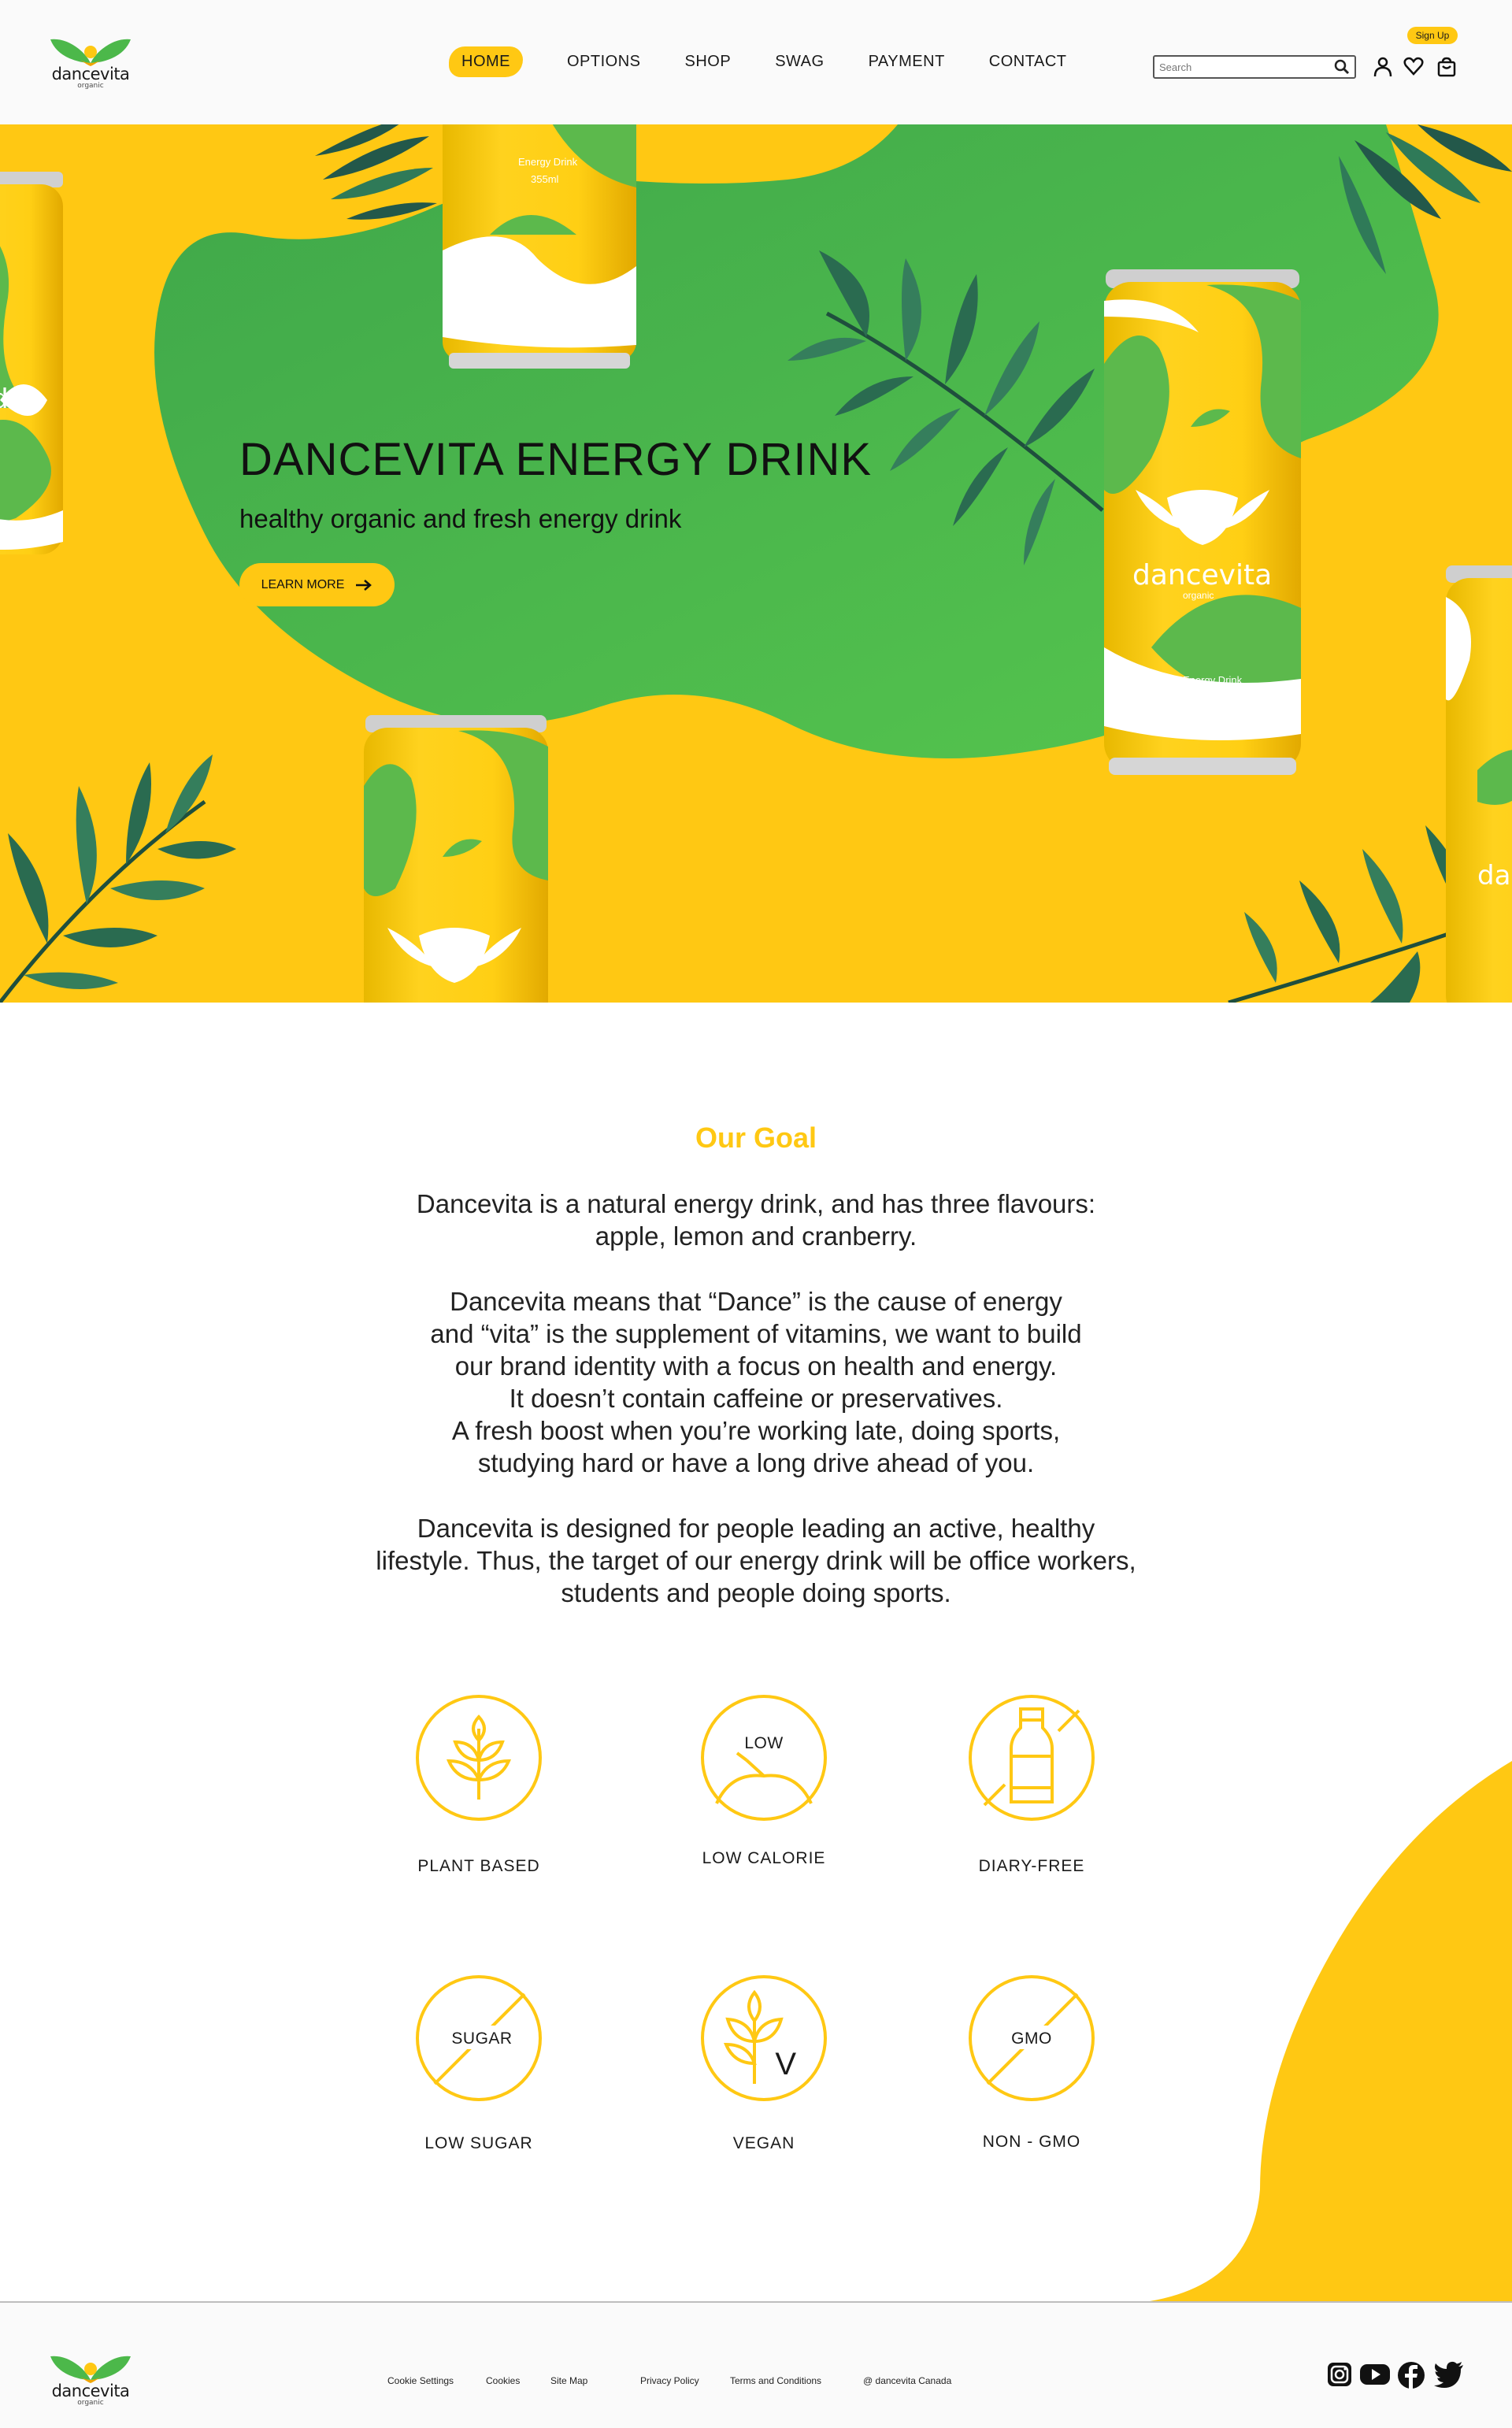 Image resolution: width=1512 pixels, height=2428 pixels. What do you see at coordinates (763, 1743) in the screenshot?
I see `circle-text: LOW` at bounding box center [763, 1743].